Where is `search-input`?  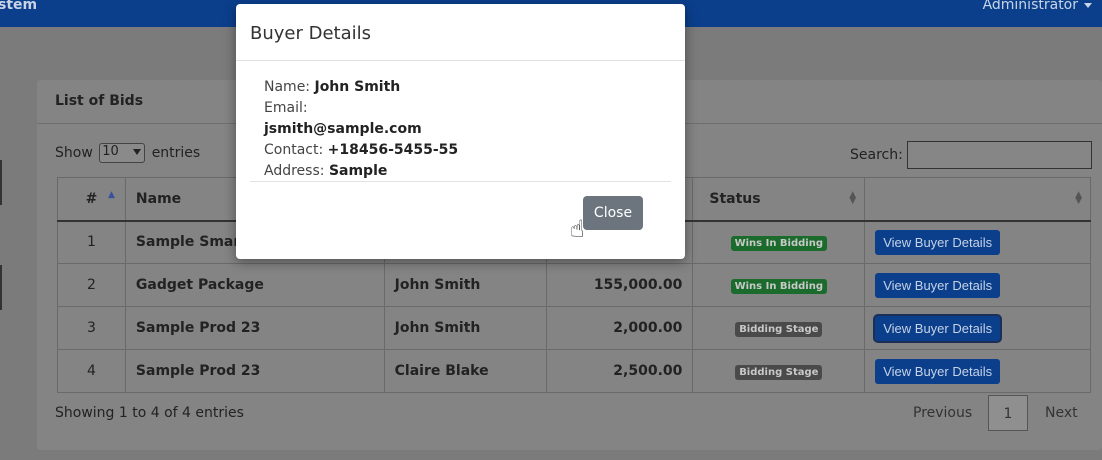 search-input is located at coordinates (999, 155).